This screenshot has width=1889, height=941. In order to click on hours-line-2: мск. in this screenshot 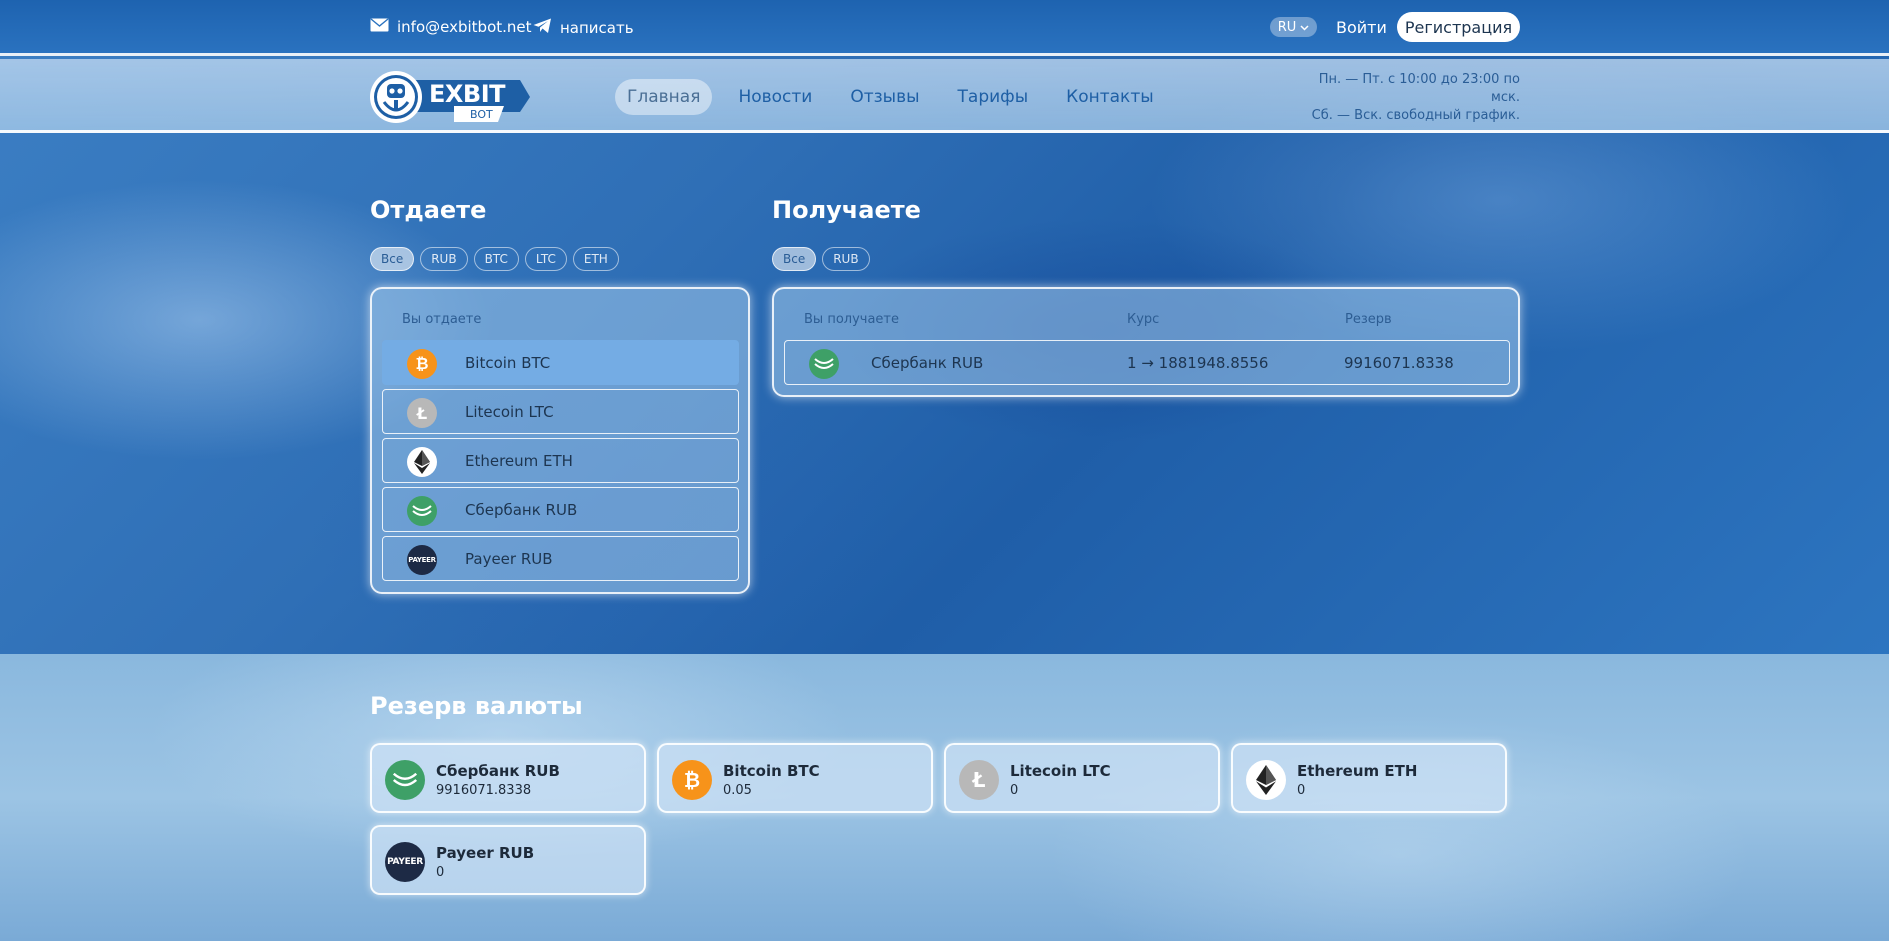, I will do `click(1505, 97)`.